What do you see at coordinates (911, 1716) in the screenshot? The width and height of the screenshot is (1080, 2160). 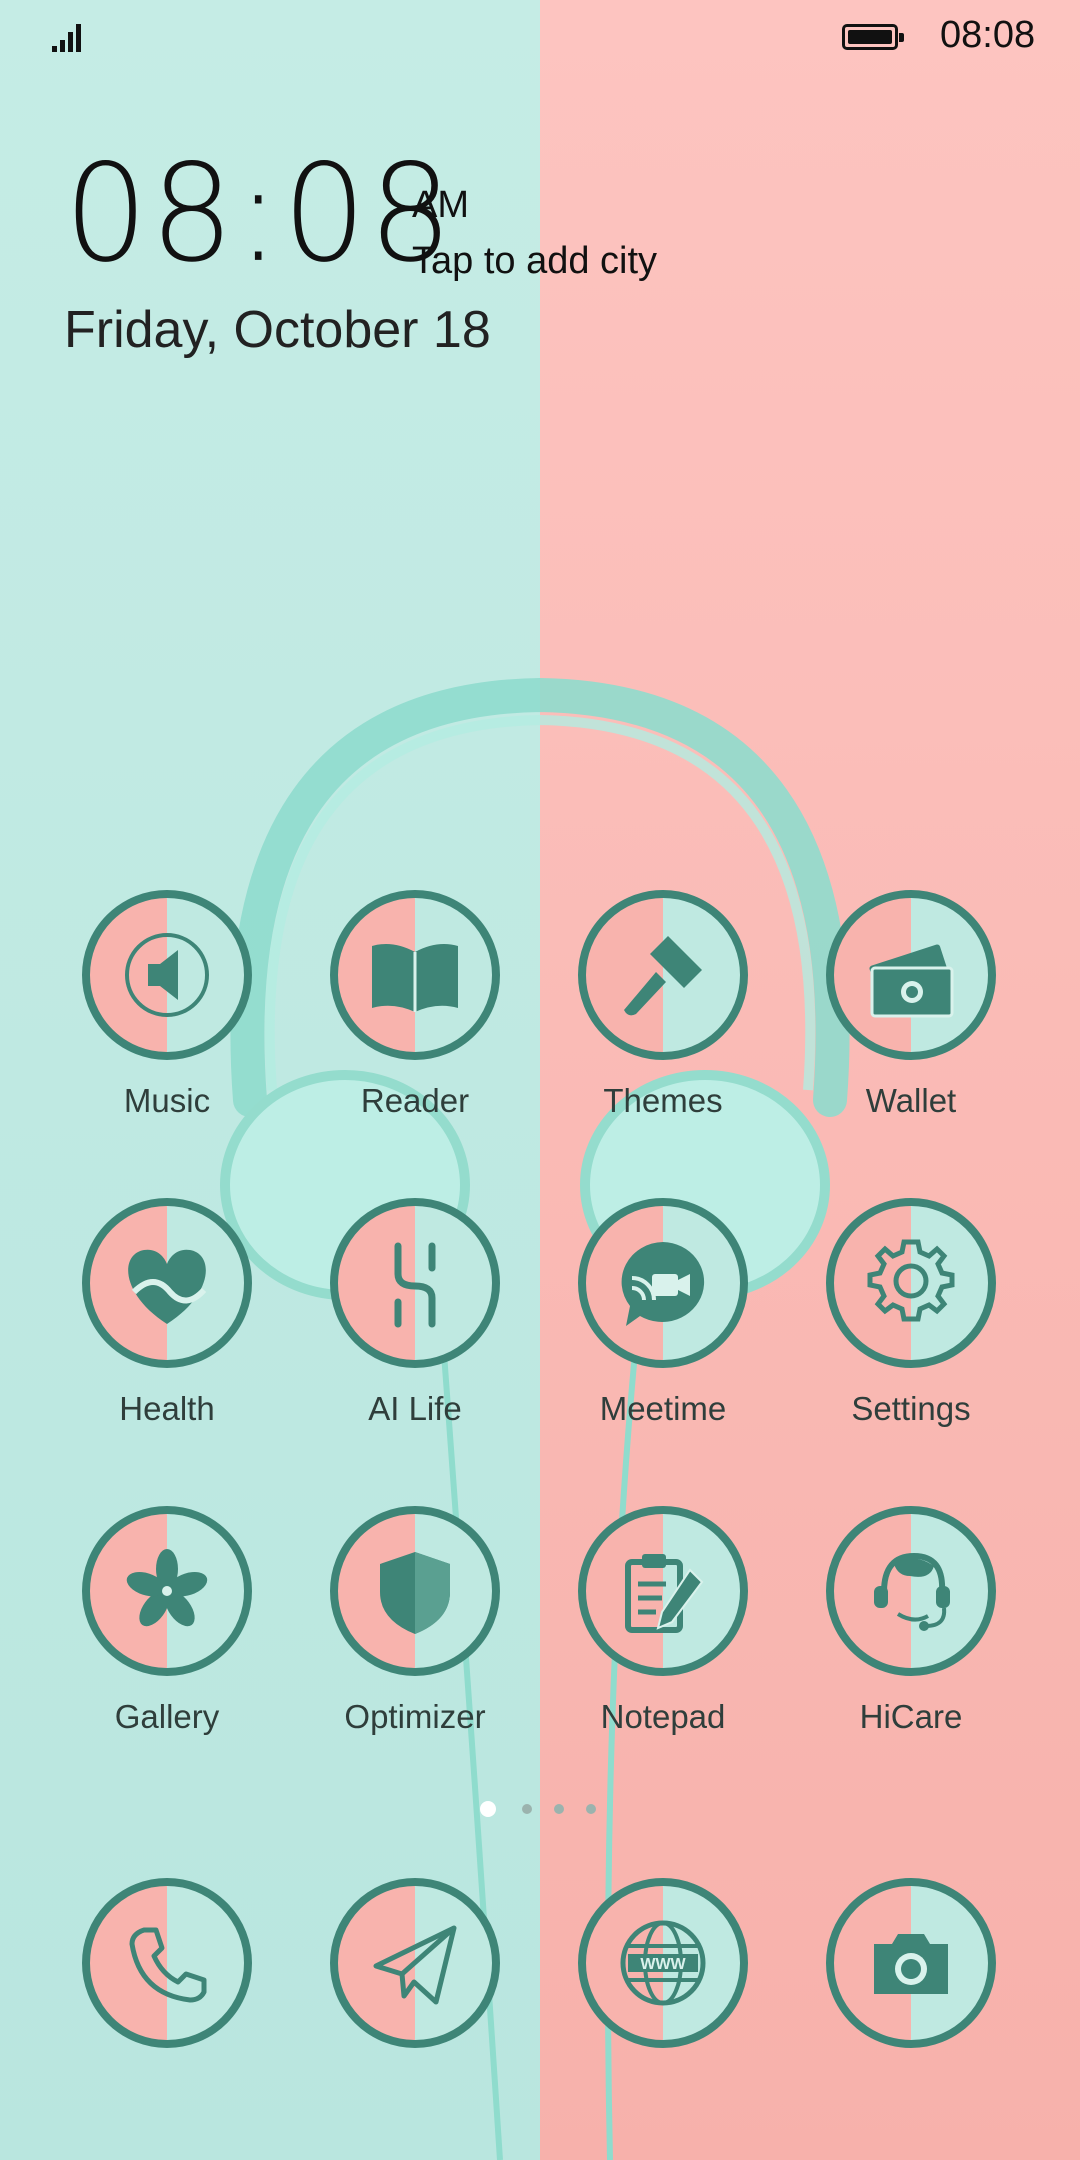 I see `app-label-hicare: HiCare` at bounding box center [911, 1716].